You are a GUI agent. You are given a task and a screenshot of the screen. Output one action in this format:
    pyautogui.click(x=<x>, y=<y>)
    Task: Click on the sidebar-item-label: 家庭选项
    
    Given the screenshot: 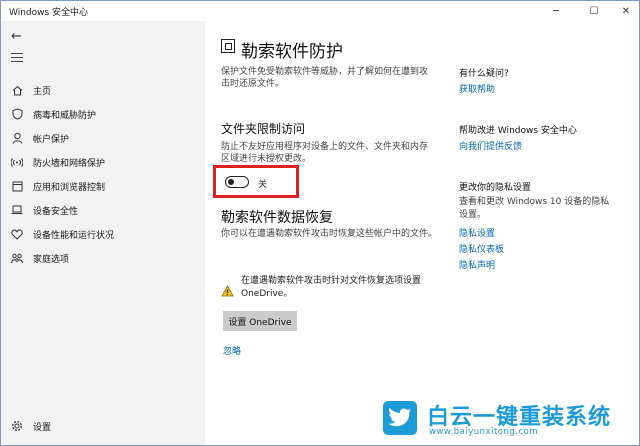 What is the action you would take?
    pyautogui.click(x=51, y=259)
    